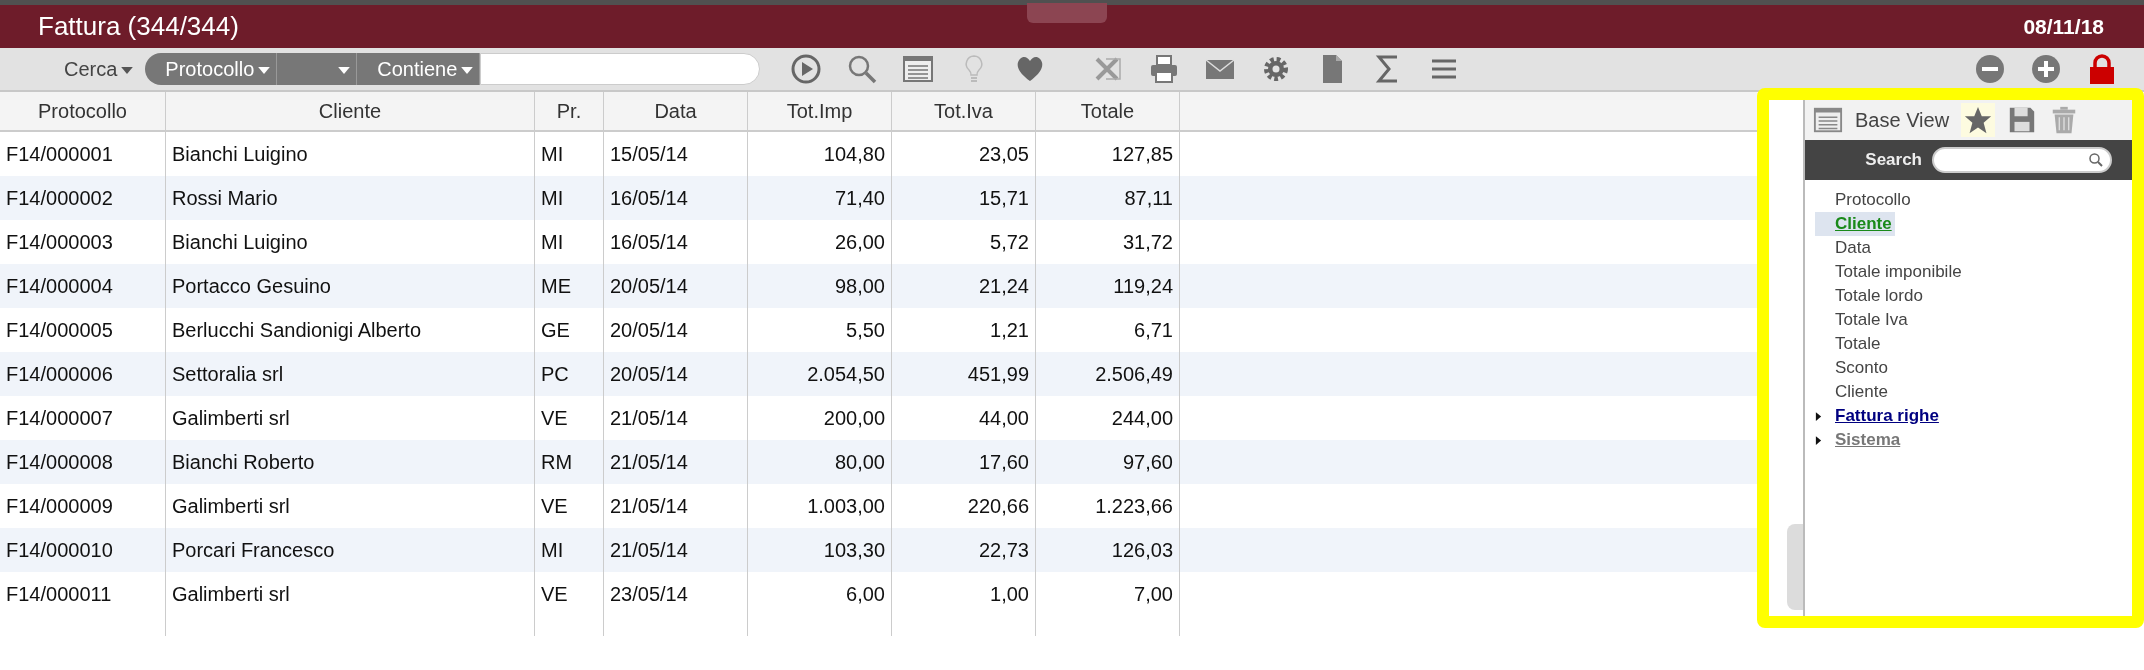 The width and height of the screenshot is (2144, 670). Describe the element at coordinates (620, 69) in the screenshot. I see `search-input` at that location.